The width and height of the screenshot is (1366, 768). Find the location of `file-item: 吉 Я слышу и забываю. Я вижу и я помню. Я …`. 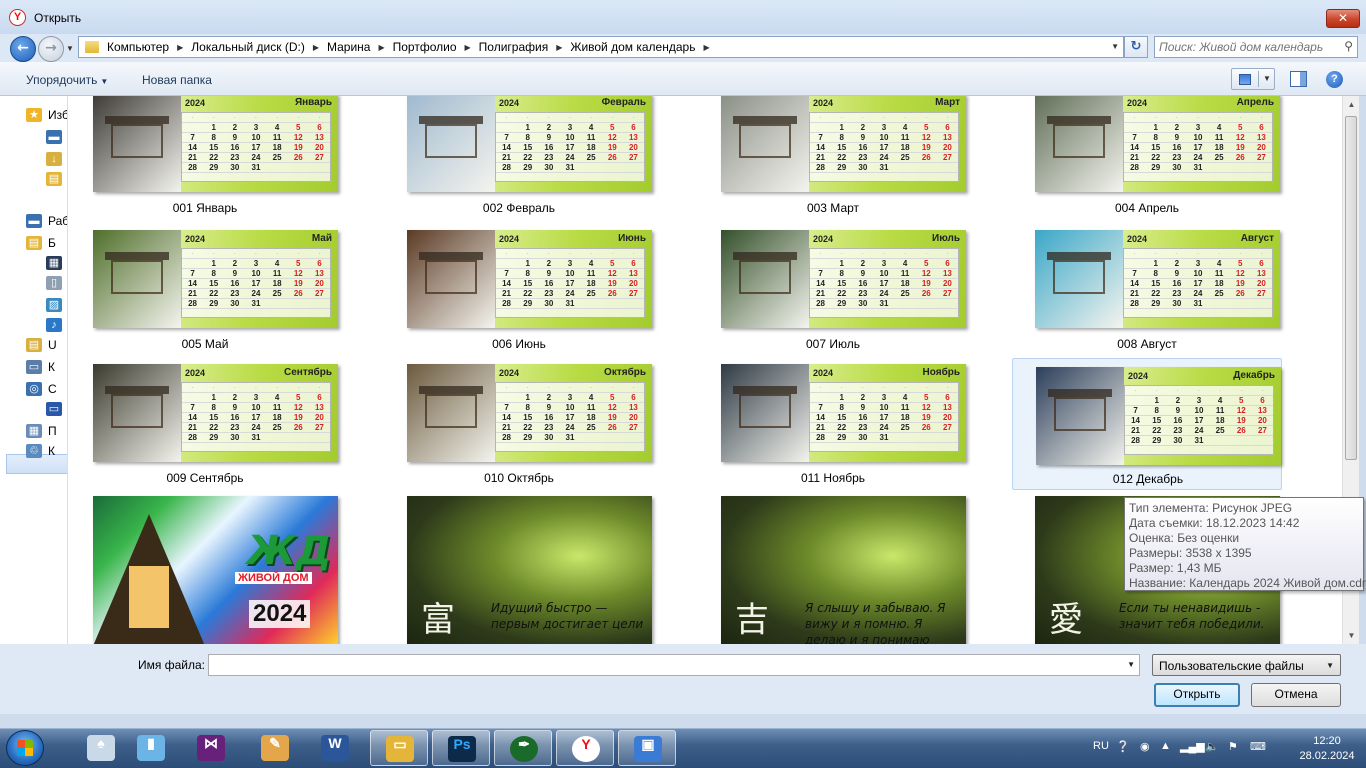

file-item: 吉 Я слышу и забываю. Я вижу и я помню. Я … is located at coordinates (833, 570).